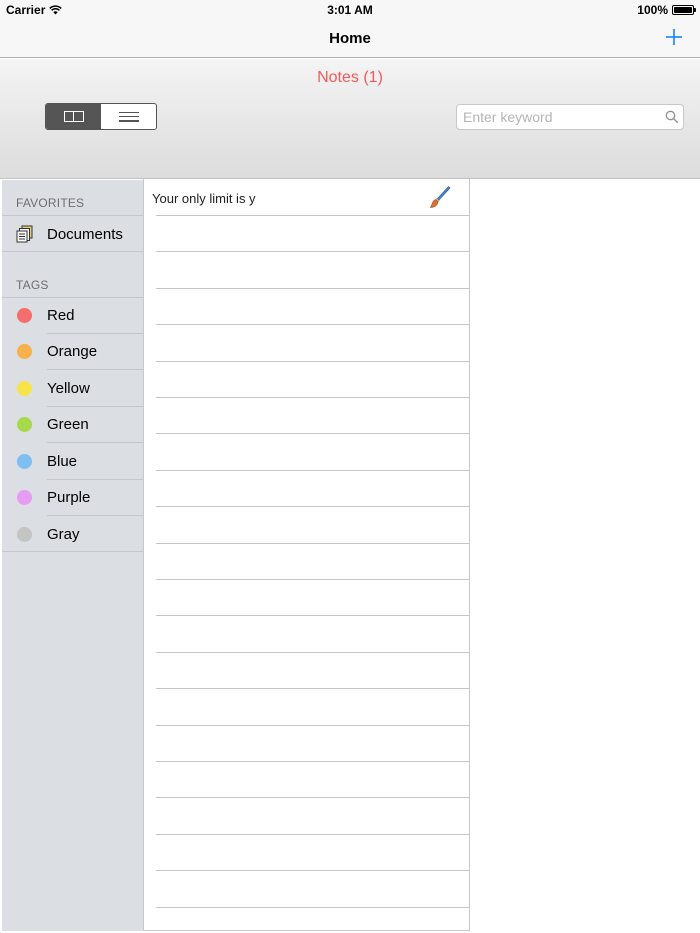 This screenshot has height=933, width=700. I want to click on grid-view-button, so click(73, 116).